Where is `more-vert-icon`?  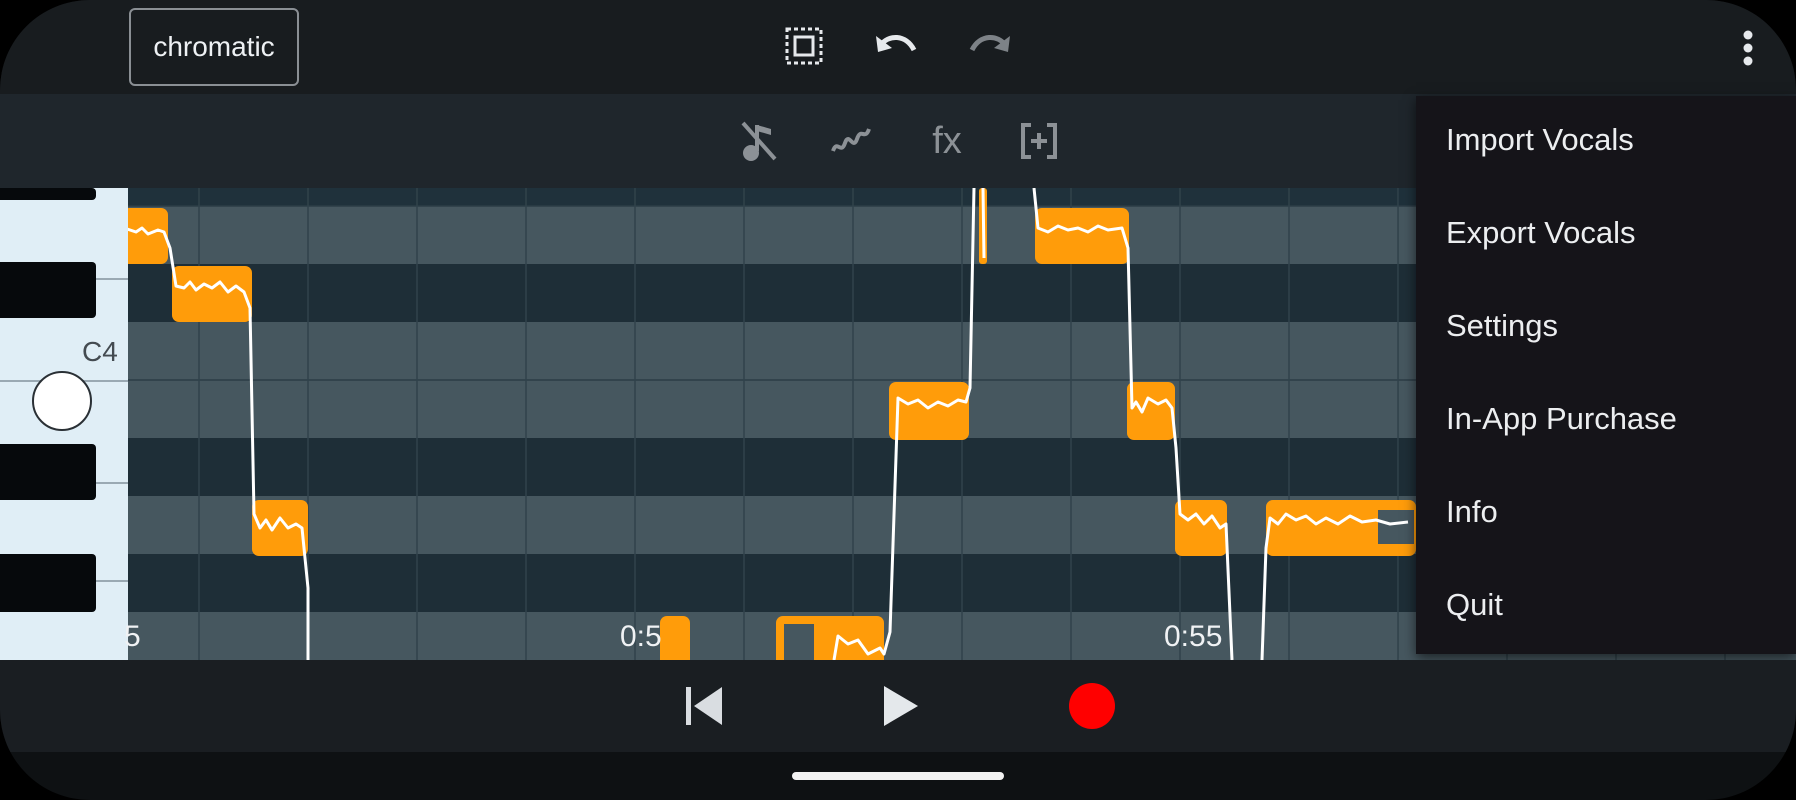
more-vert-icon is located at coordinates (1748, 48).